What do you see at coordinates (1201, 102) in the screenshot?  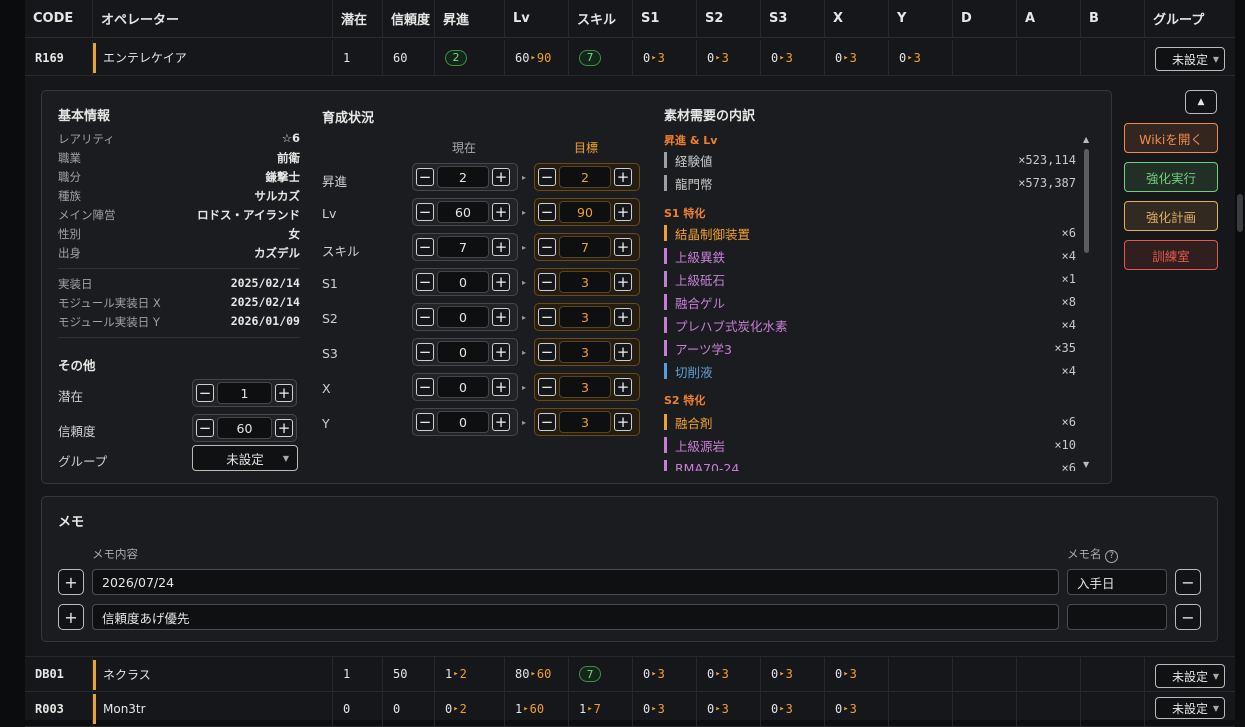 I see `collapse-up-icon: ▲` at bounding box center [1201, 102].